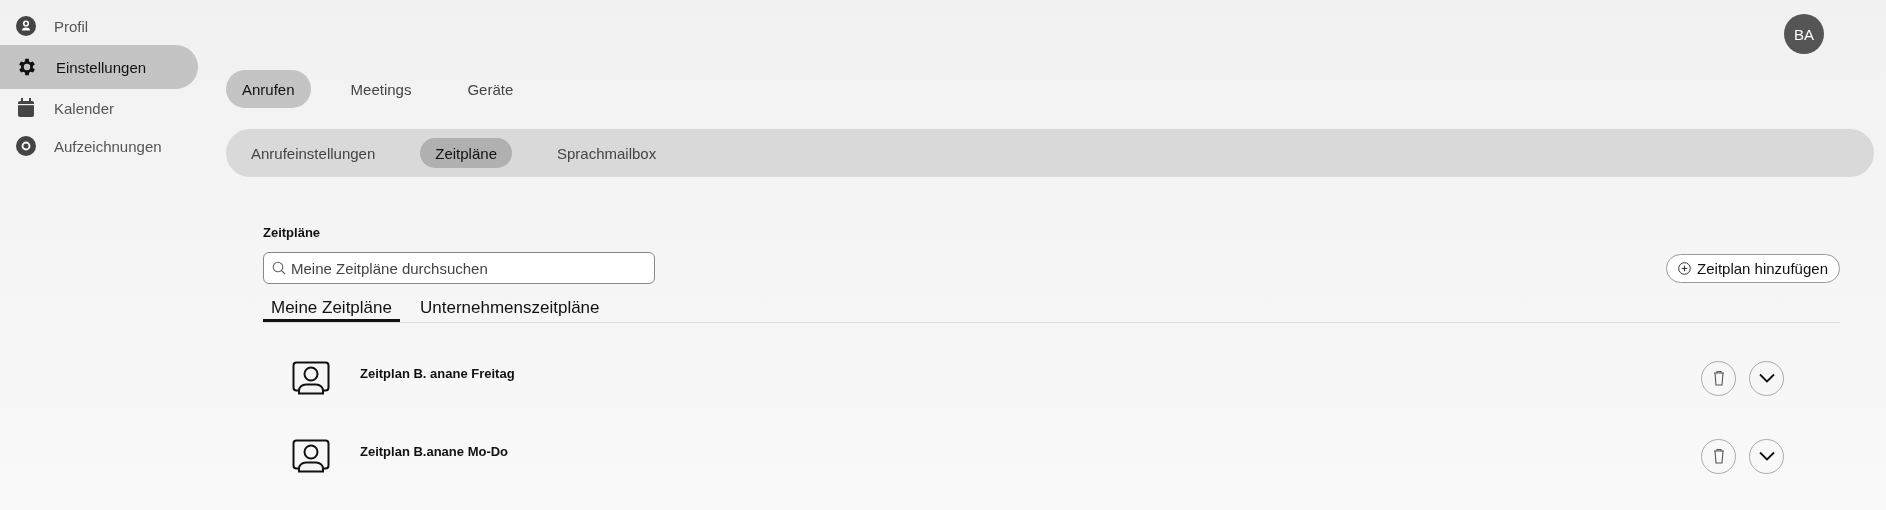 Image resolution: width=1886 pixels, height=510 pixels. I want to click on sidebar-item: Aufzeichnungen, so click(99, 146).